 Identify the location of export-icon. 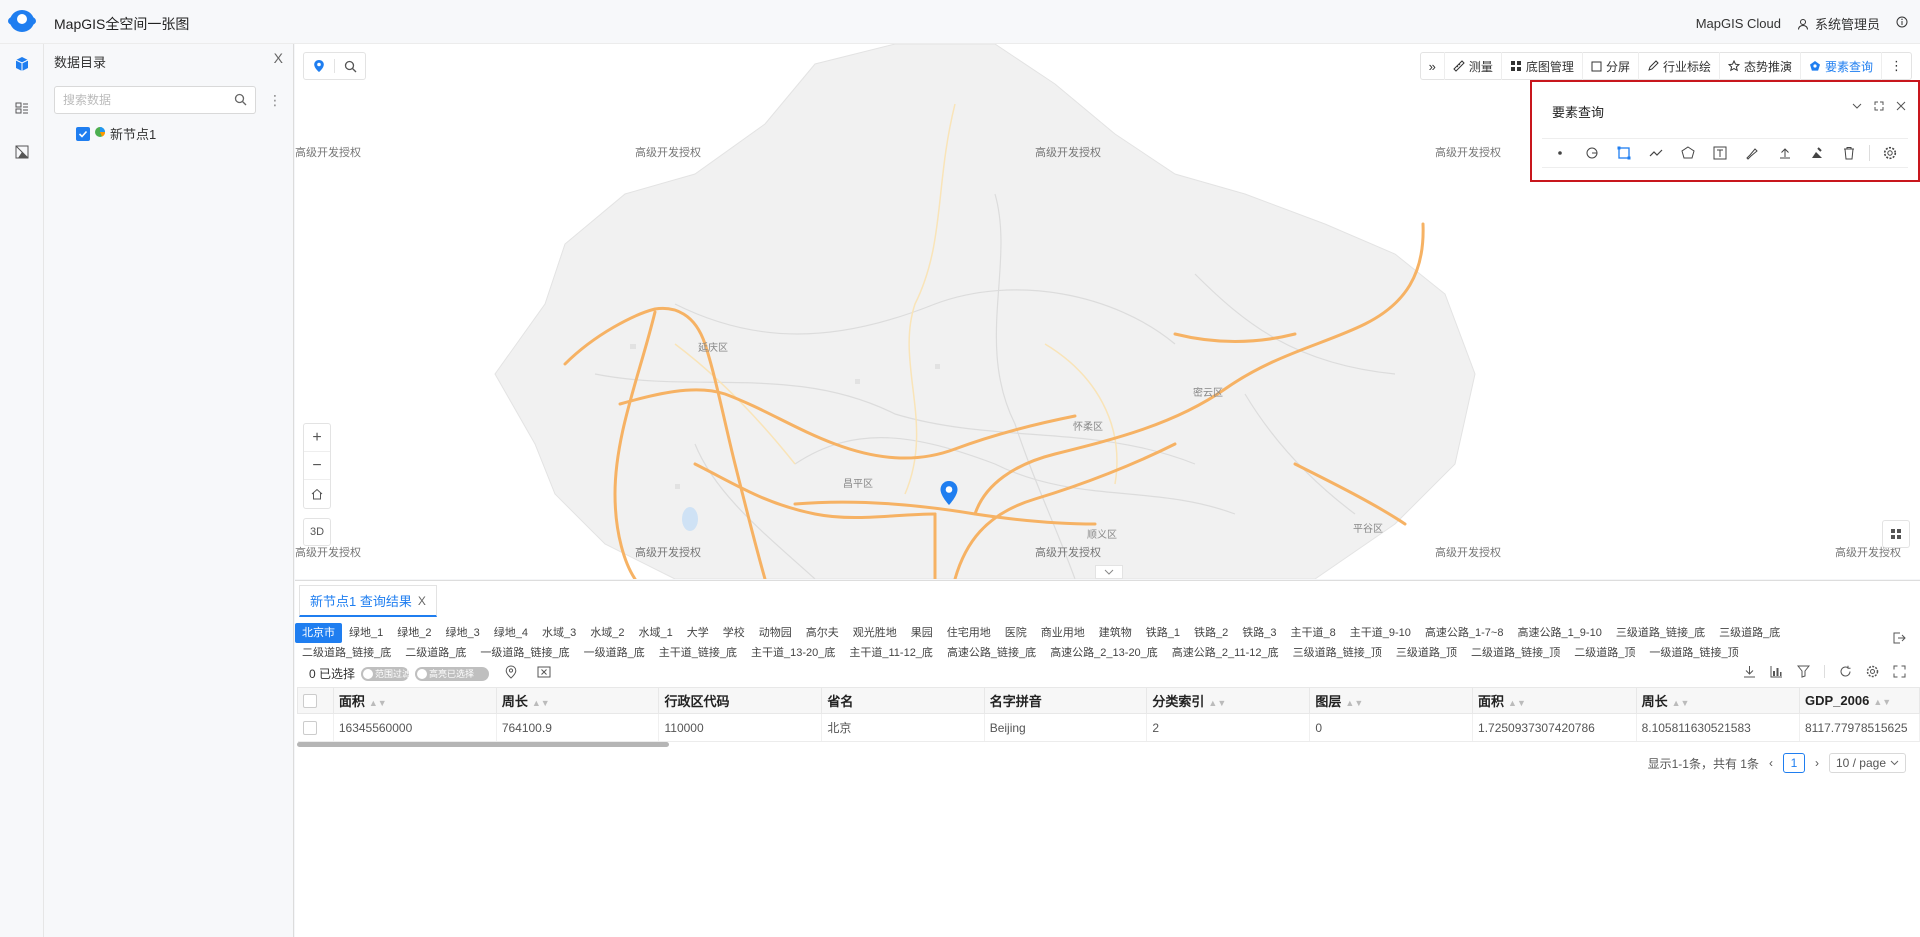
(1899, 639).